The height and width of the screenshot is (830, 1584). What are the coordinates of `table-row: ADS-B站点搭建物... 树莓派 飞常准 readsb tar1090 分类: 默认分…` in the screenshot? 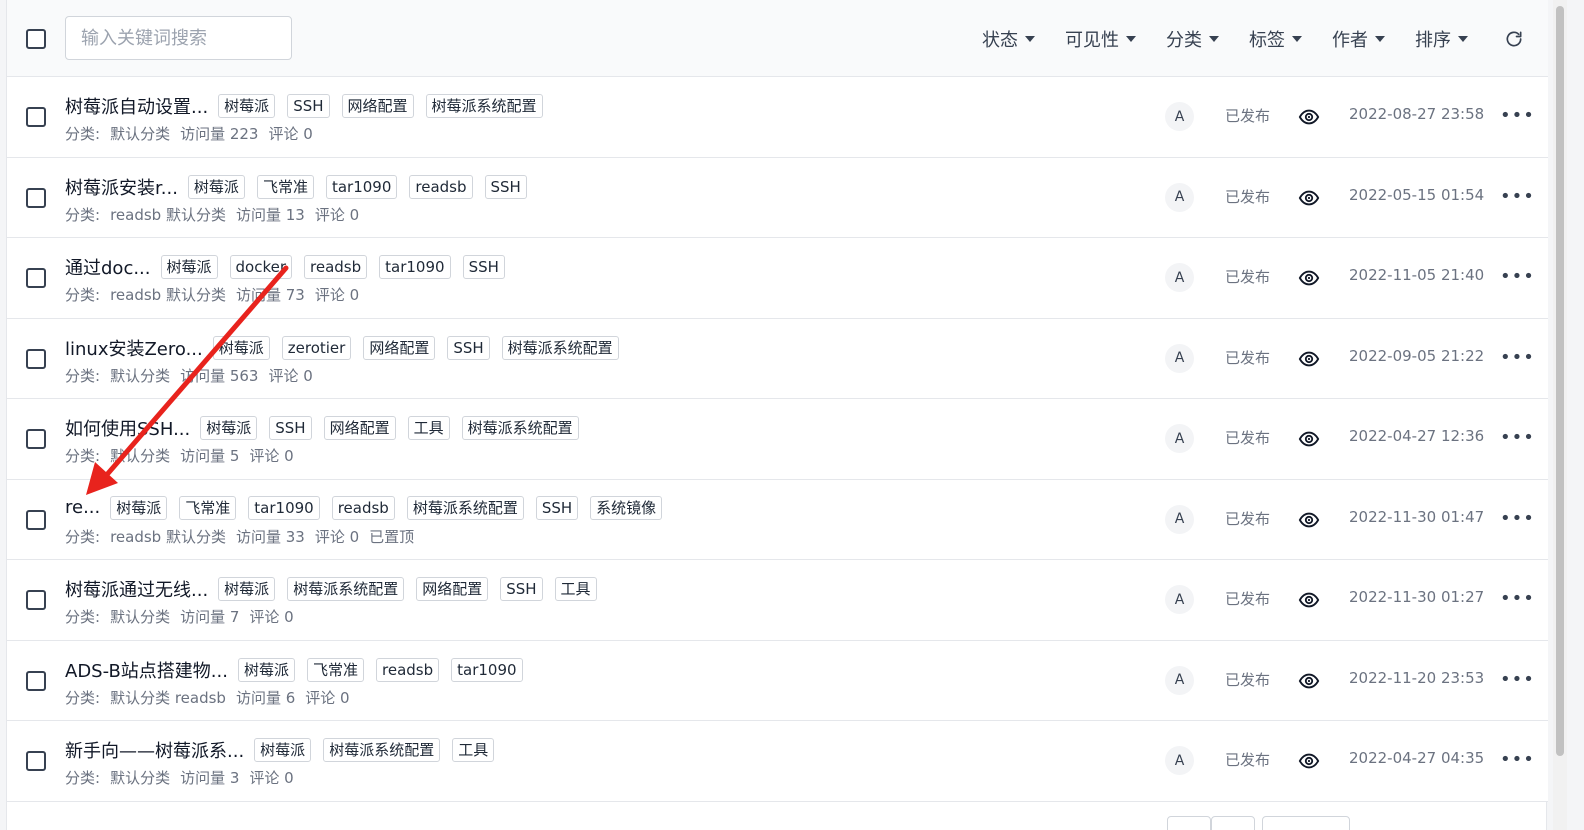 It's located at (777, 680).